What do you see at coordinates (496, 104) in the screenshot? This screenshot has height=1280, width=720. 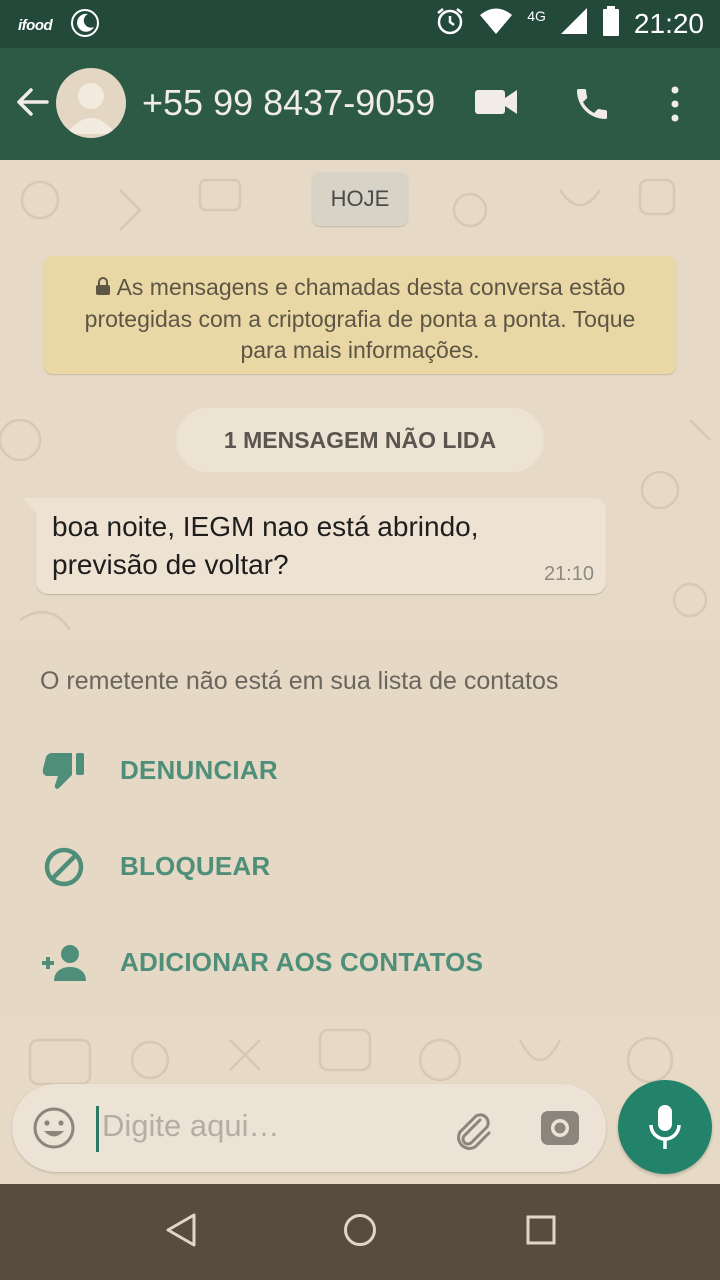 I see `video-call-icon` at bounding box center [496, 104].